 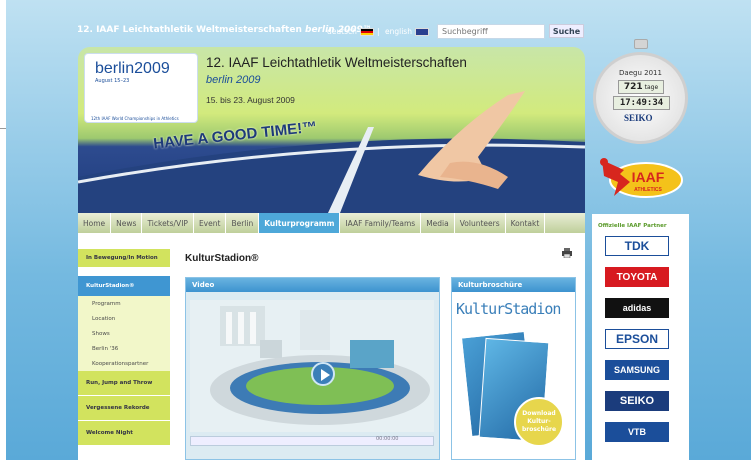 What do you see at coordinates (438, 223) in the screenshot?
I see `nav-item-media: Media` at bounding box center [438, 223].